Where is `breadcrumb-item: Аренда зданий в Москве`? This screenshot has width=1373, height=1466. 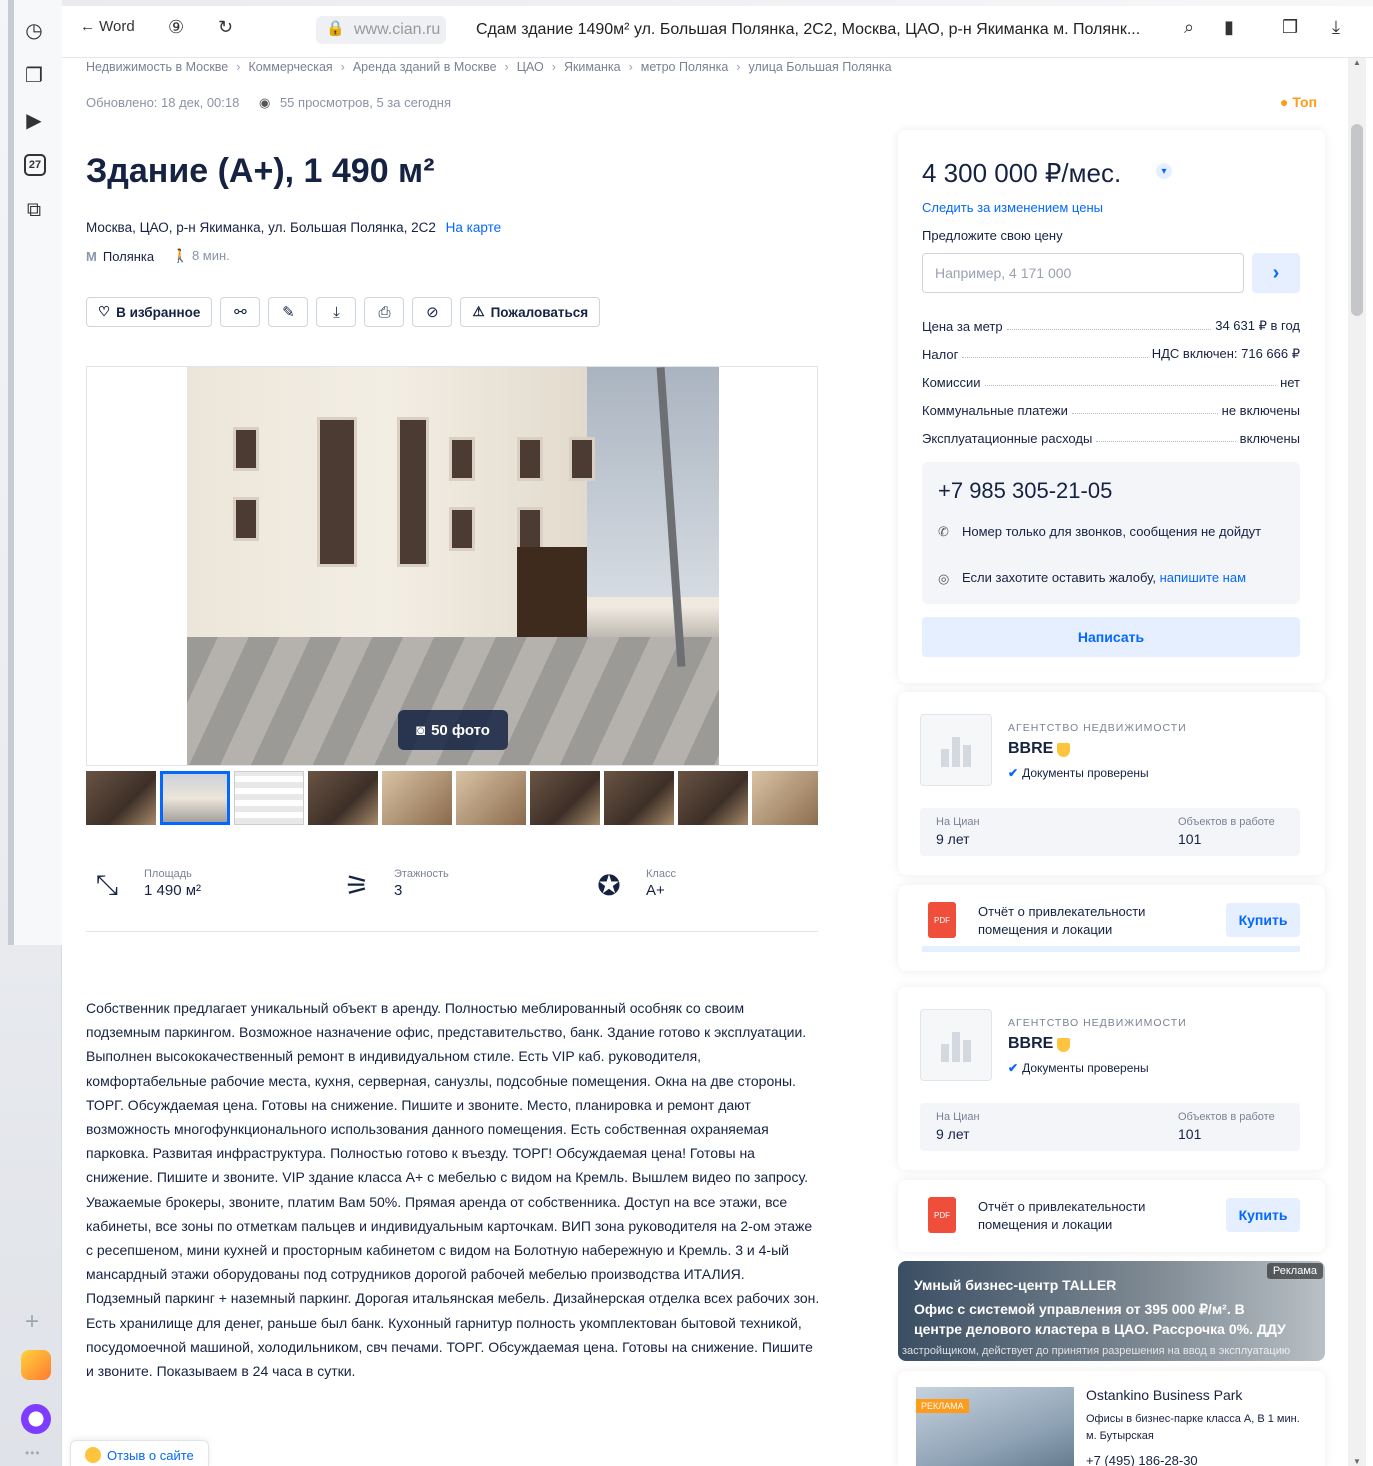 breadcrumb-item: Аренда зданий в Москве is located at coordinates (425, 67).